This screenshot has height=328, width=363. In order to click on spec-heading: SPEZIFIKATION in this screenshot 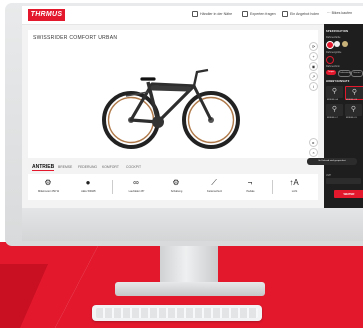, I will do `click(337, 31)`.